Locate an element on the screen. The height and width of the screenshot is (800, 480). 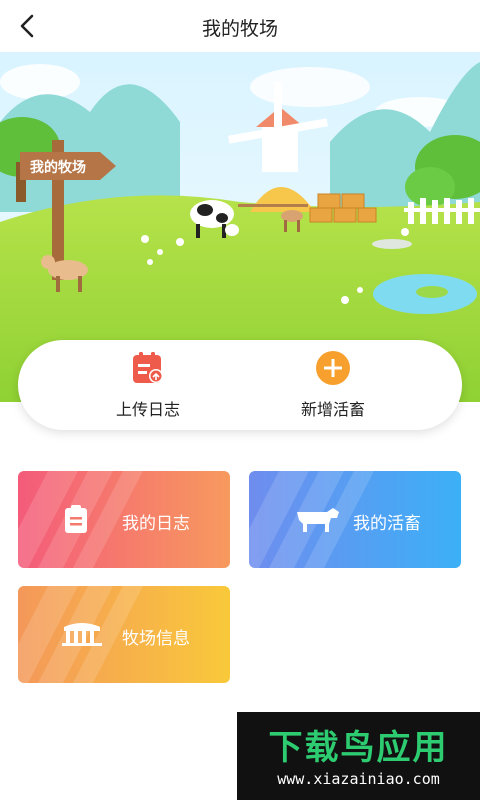
clipboard-icon is located at coordinates (76, 519).